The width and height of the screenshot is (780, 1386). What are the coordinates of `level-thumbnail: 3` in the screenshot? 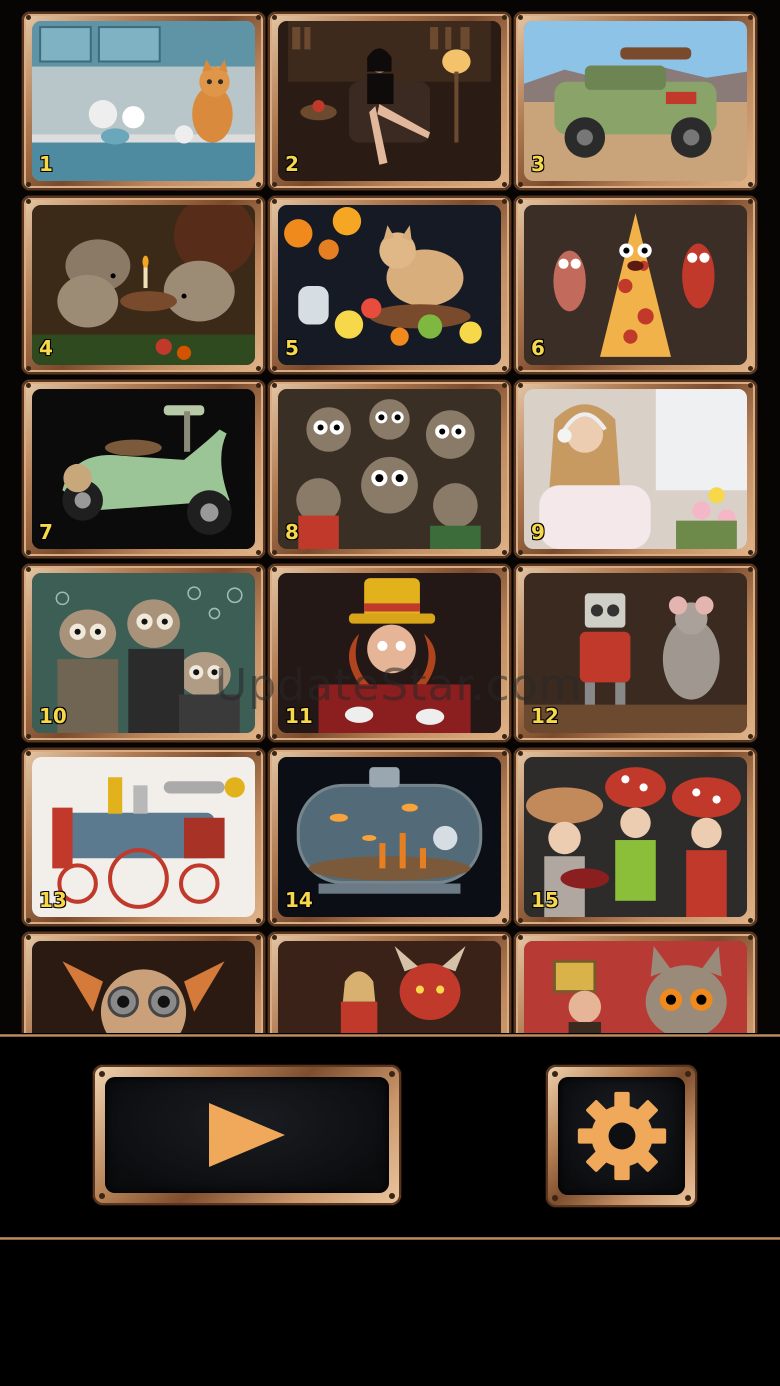 It's located at (635, 101).